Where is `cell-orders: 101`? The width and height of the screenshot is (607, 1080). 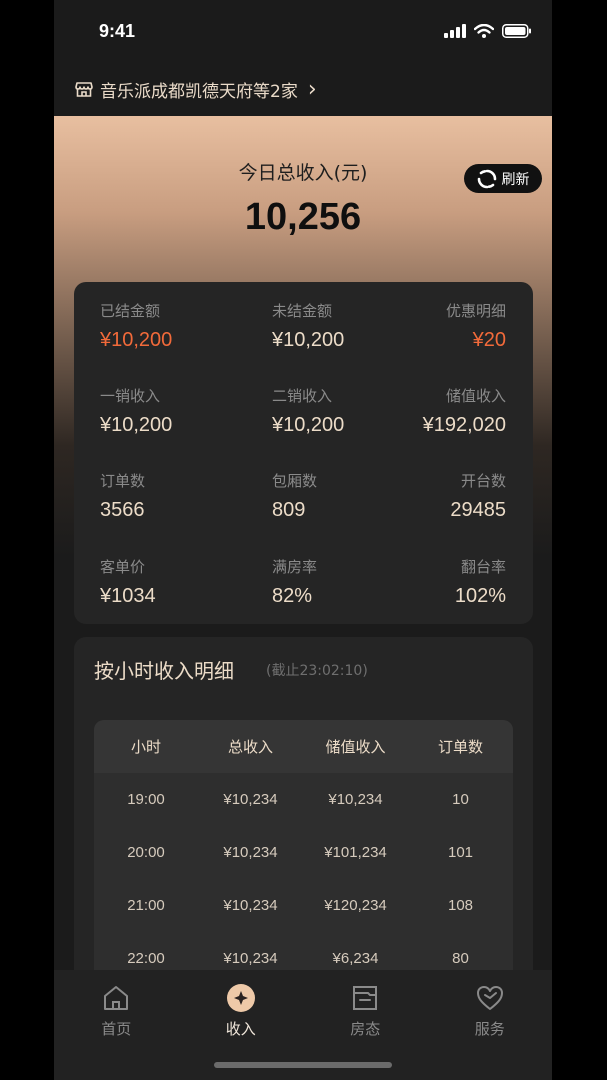 cell-orders: 101 is located at coordinates (460, 852).